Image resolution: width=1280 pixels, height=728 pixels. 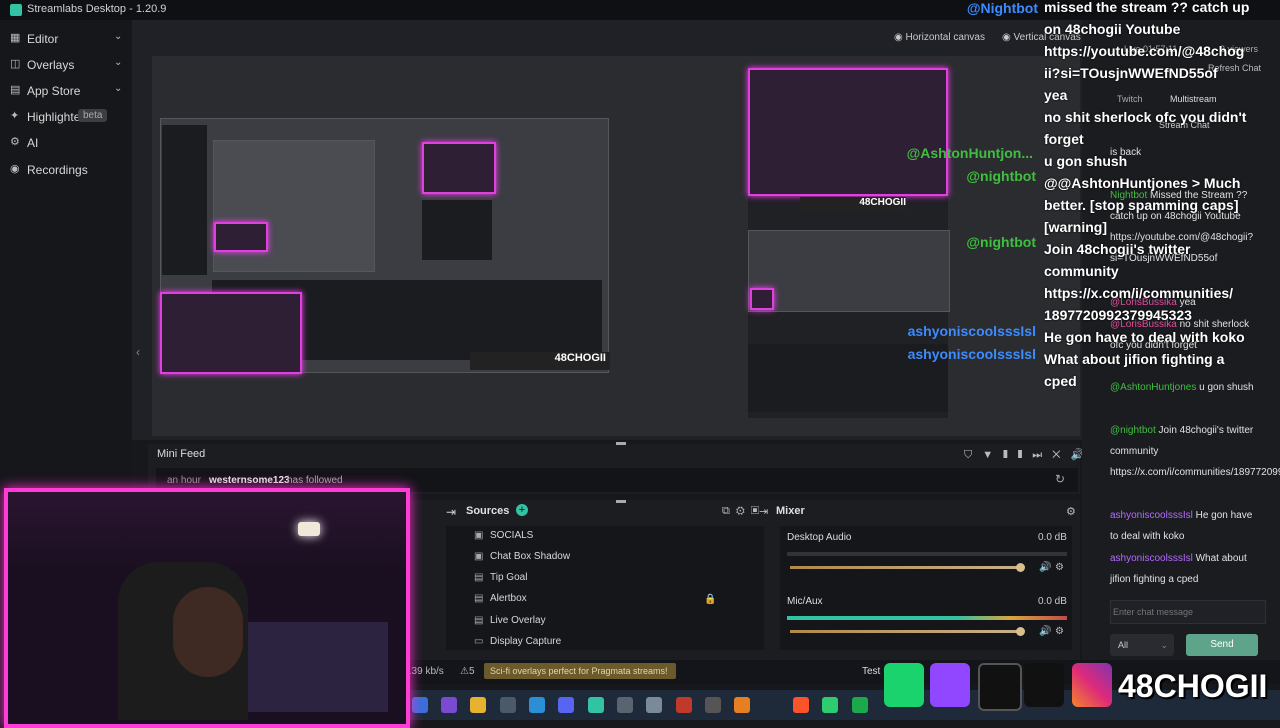 I want to click on chat-channel-select: All ⌄, so click(x=1142, y=645).